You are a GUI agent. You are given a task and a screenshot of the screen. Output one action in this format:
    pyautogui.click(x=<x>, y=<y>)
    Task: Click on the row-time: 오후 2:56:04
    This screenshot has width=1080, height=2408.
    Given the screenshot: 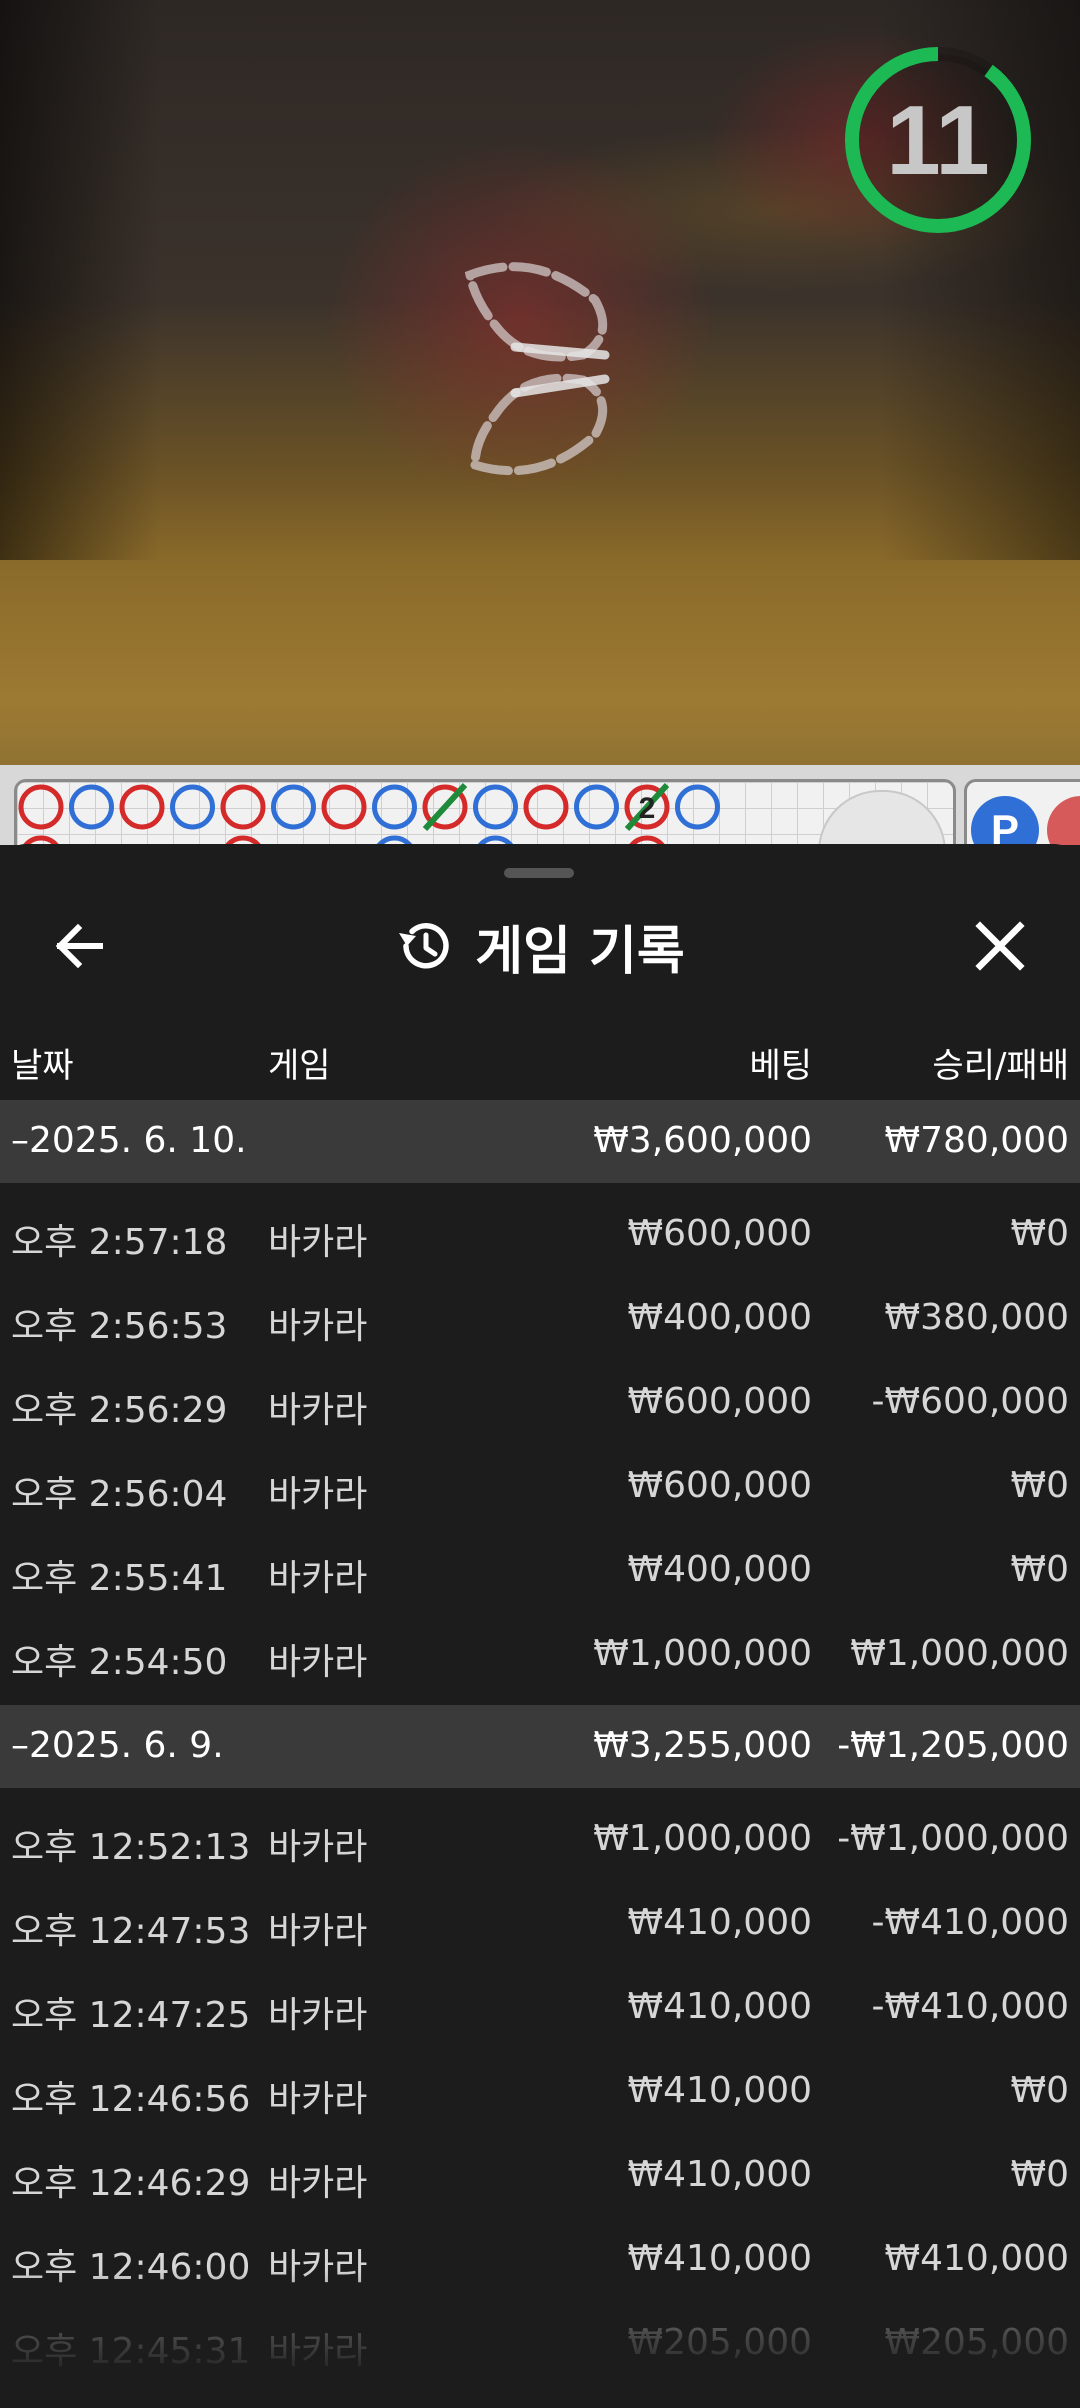 What is the action you would take?
    pyautogui.click(x=119, y=1494)
    